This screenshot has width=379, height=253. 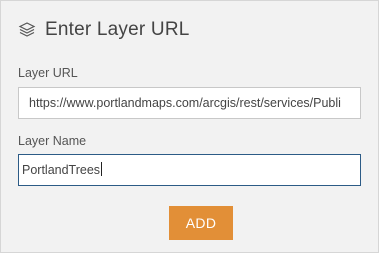 What do you see at coordinates (117, 29) in the screenshot?
I see `panel-title: Enter Layer URL` at bounding box center [117, 29].